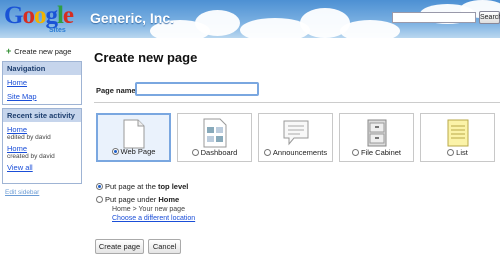 Image resolution: width=500 pixels, height=261 pixels. I want to click on navigation-box: Navigation Home Site Map, so click(42, 83).